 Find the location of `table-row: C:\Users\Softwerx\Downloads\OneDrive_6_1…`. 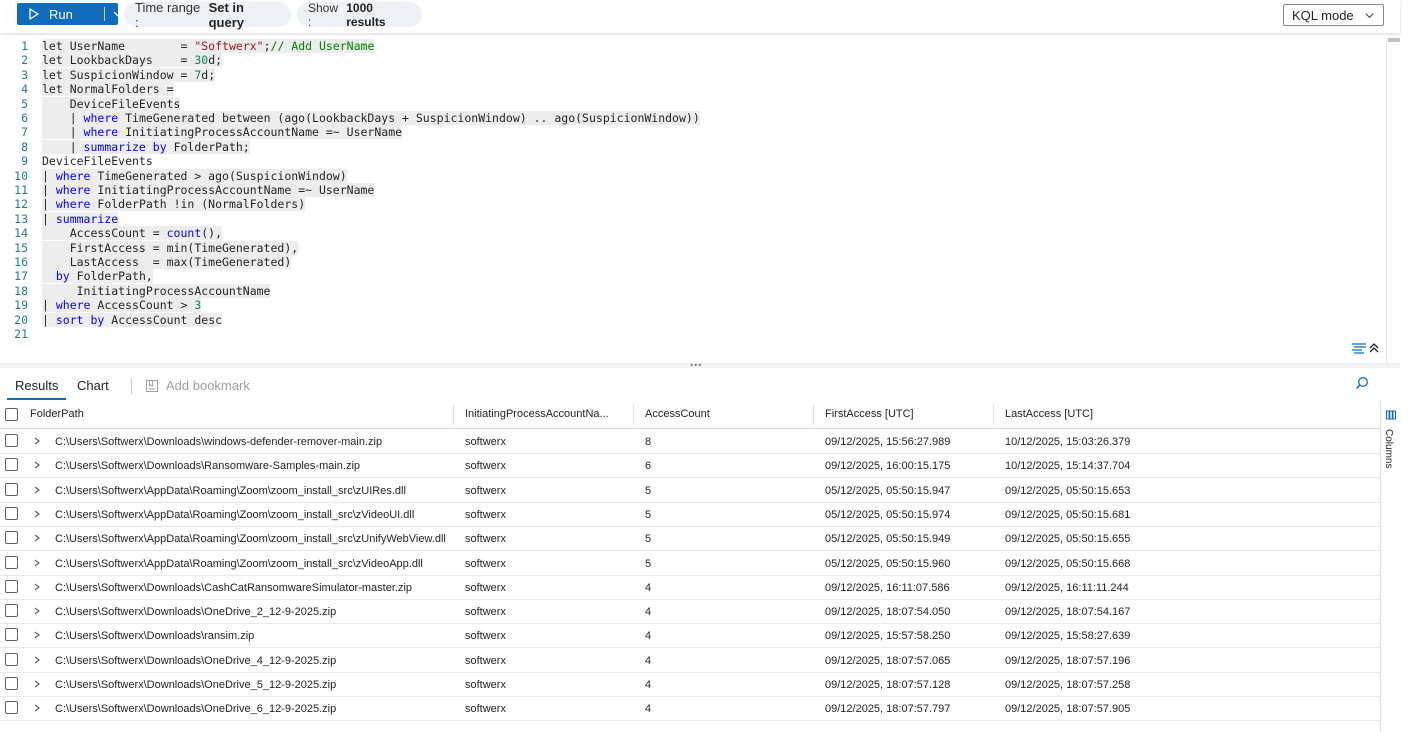

table-row: C:\Users\Softwerx\Downloads\OneDrive_6_1… is located at coordinates (690, 709).